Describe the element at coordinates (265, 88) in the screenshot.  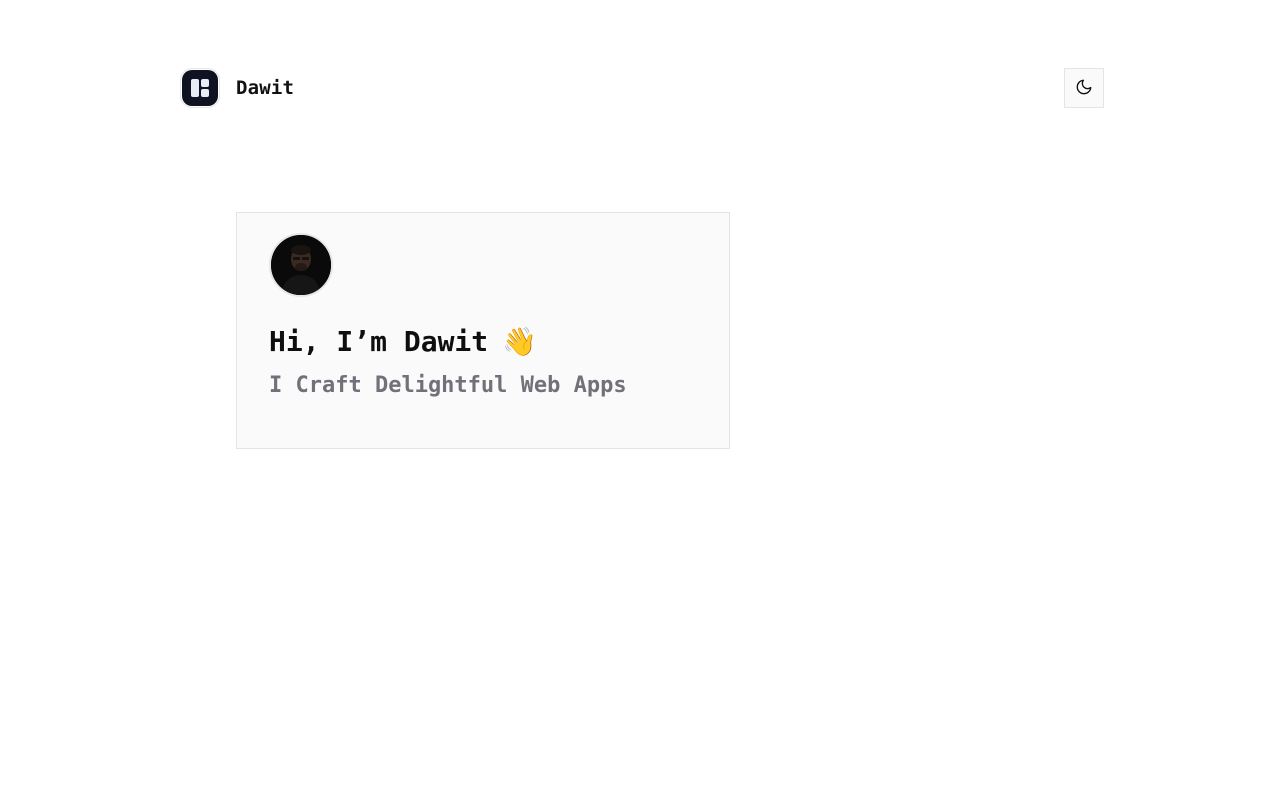
I see `brand-name: Dawit` at that location.